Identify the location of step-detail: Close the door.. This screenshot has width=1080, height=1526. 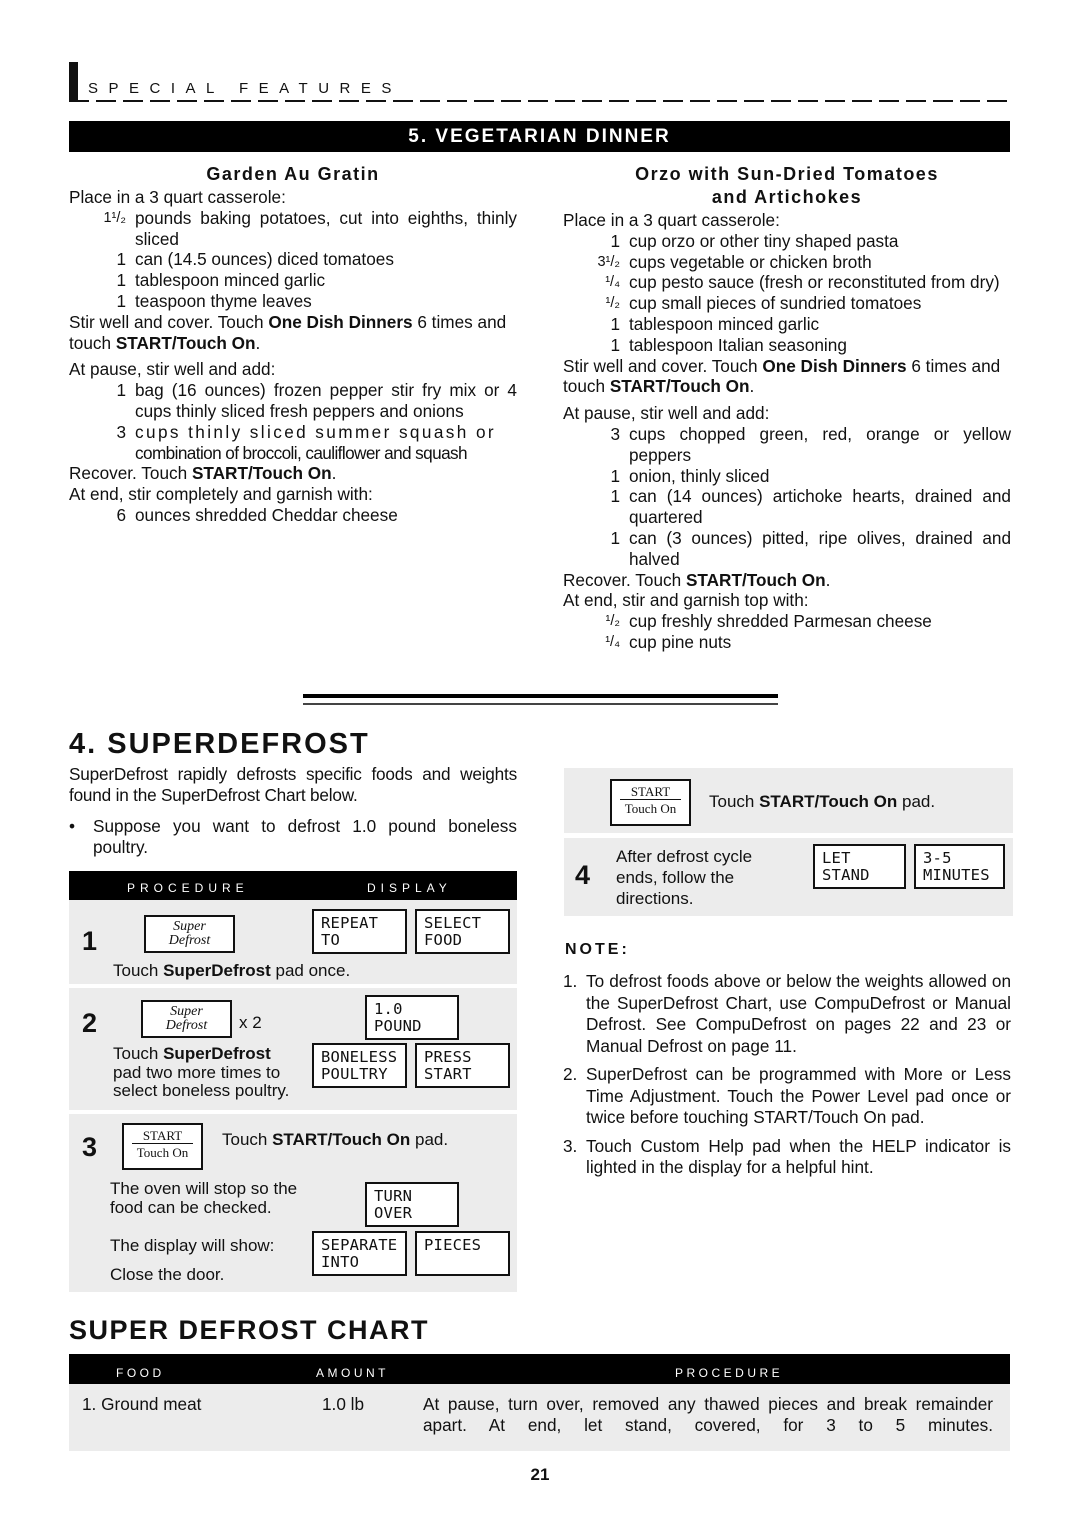
(167, 1274).